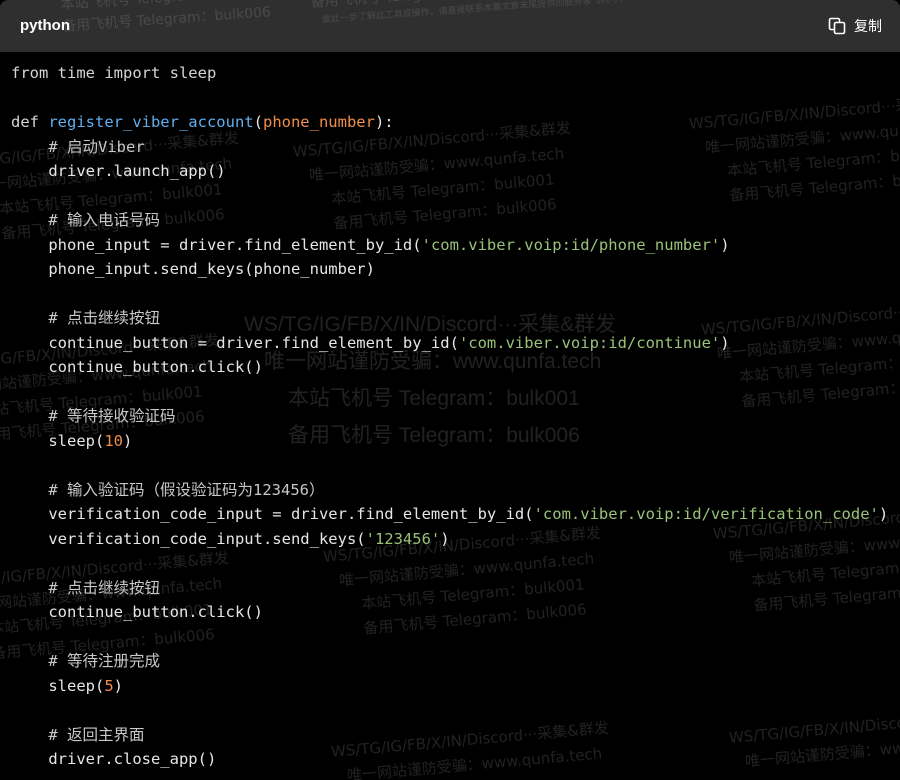 This screenshot has width=900, height=780. I want to click on language-label: python, so click(45, 25).